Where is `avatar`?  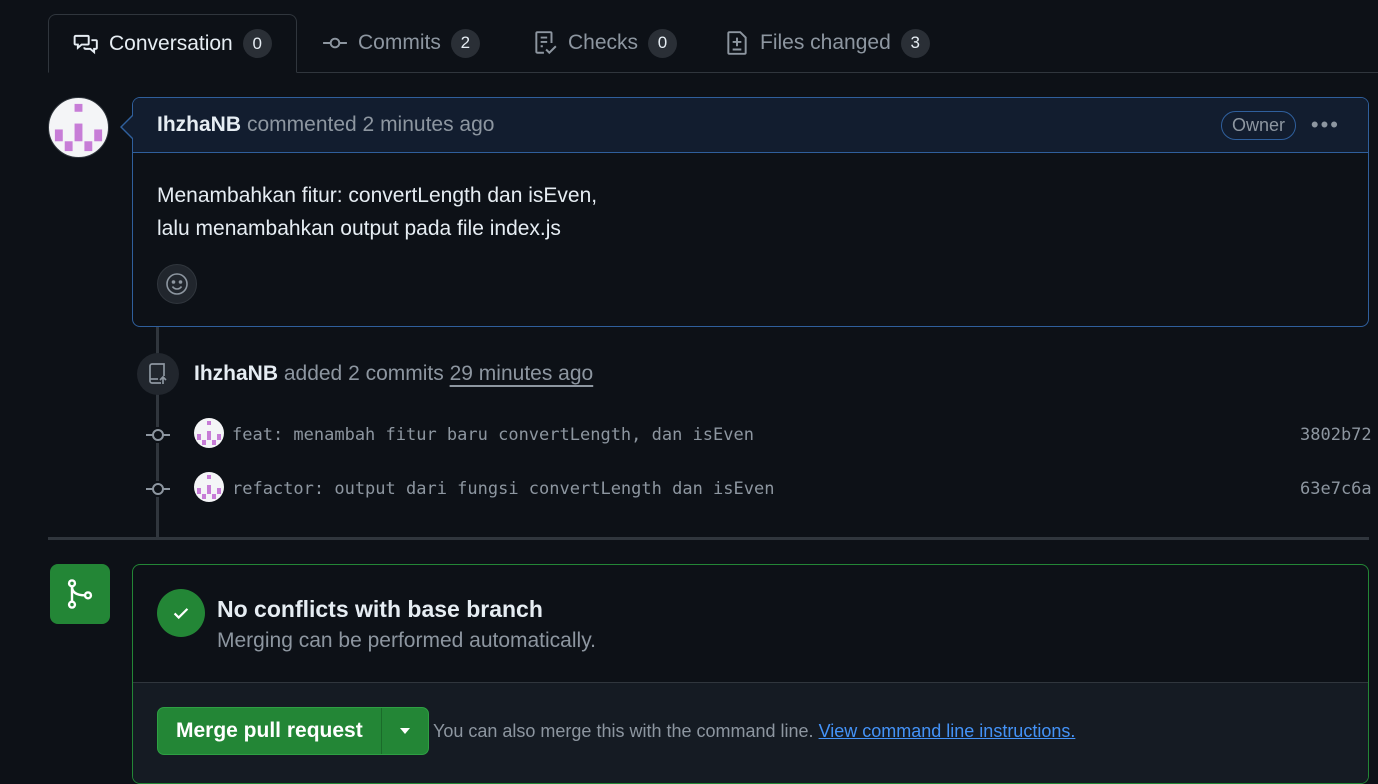
avatar is located at coordinates (78, 127).